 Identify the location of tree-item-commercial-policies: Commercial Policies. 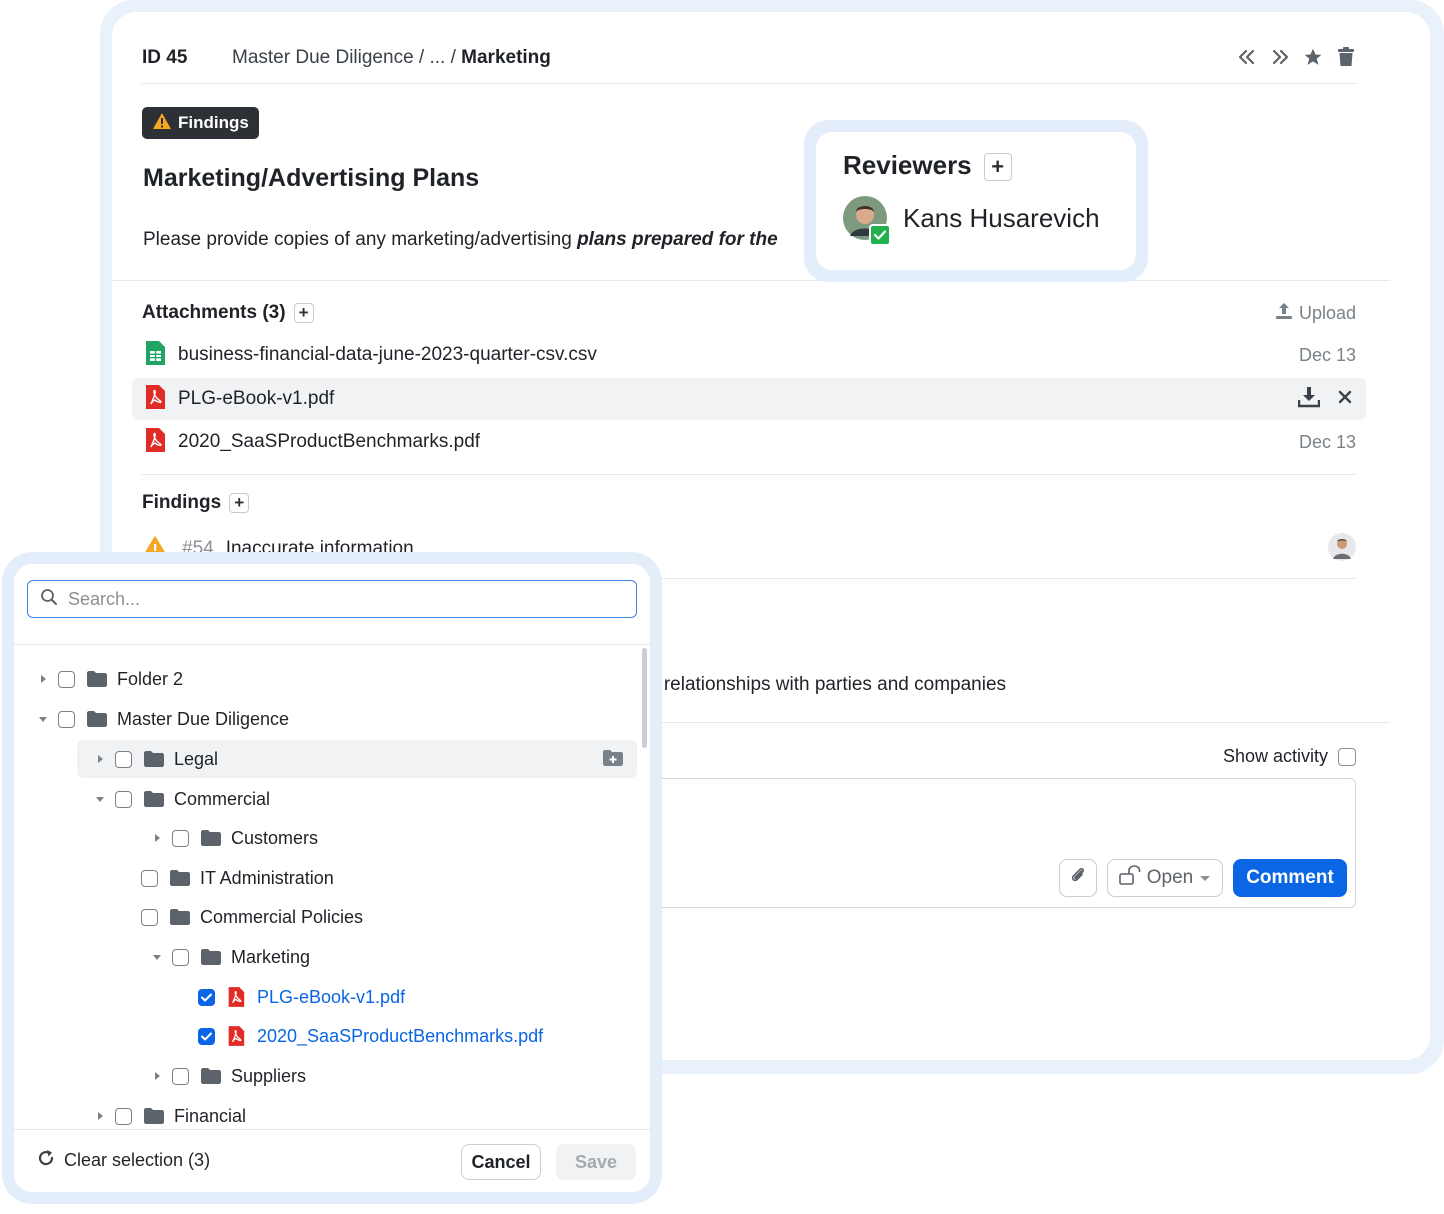
(252, 917).